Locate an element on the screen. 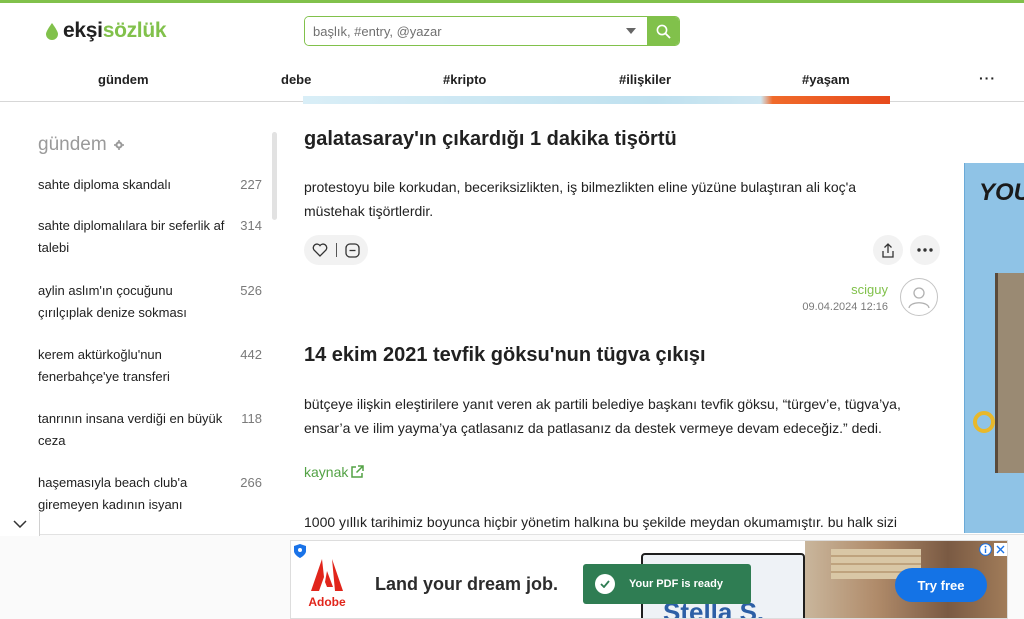 The height and width of the screenshot is (619, 1024). sidebar-title: gündem is located at coordinates (81, 145).